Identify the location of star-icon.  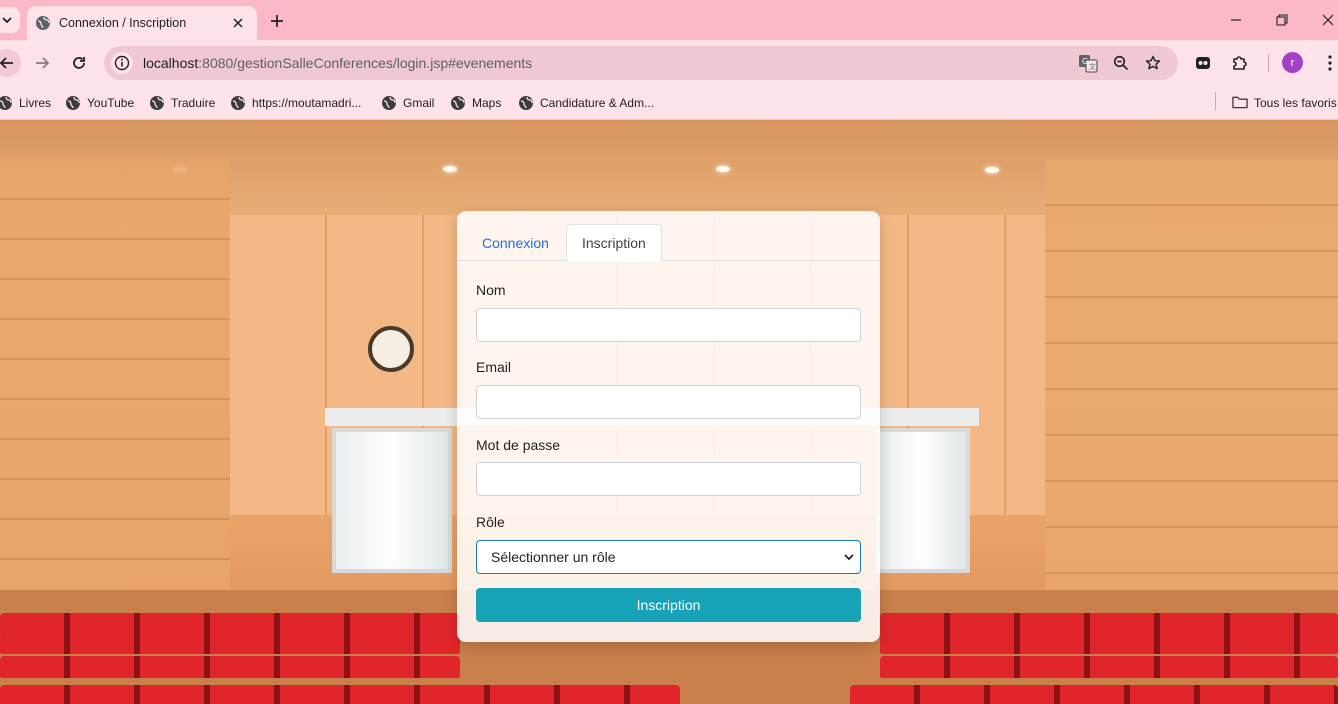
(1153, 63).